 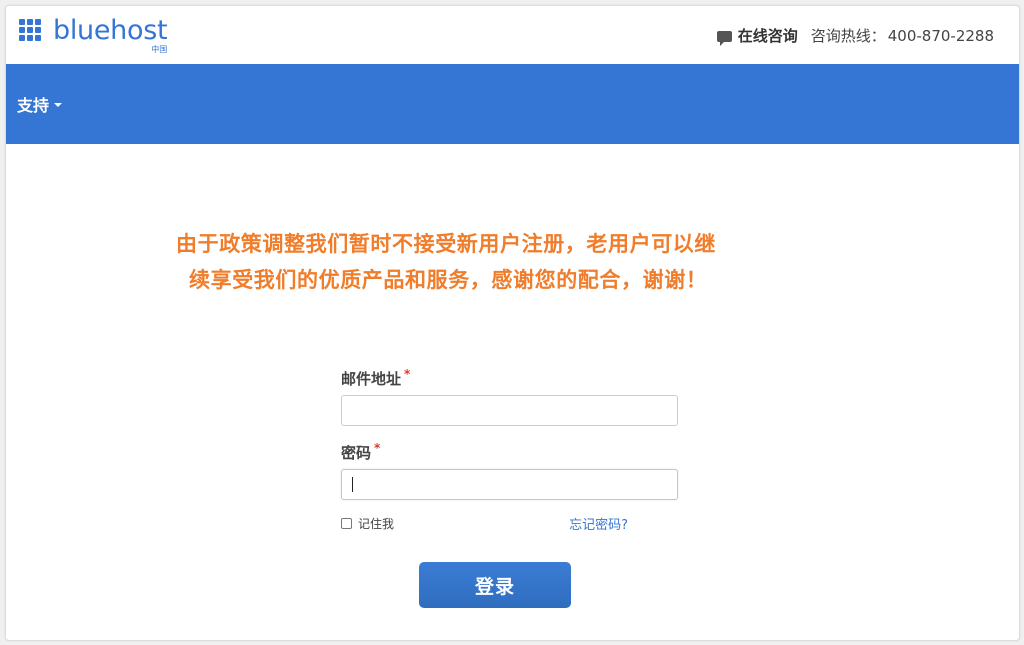 I want to click on logo-region: 中国, so click(x=159, y=49).